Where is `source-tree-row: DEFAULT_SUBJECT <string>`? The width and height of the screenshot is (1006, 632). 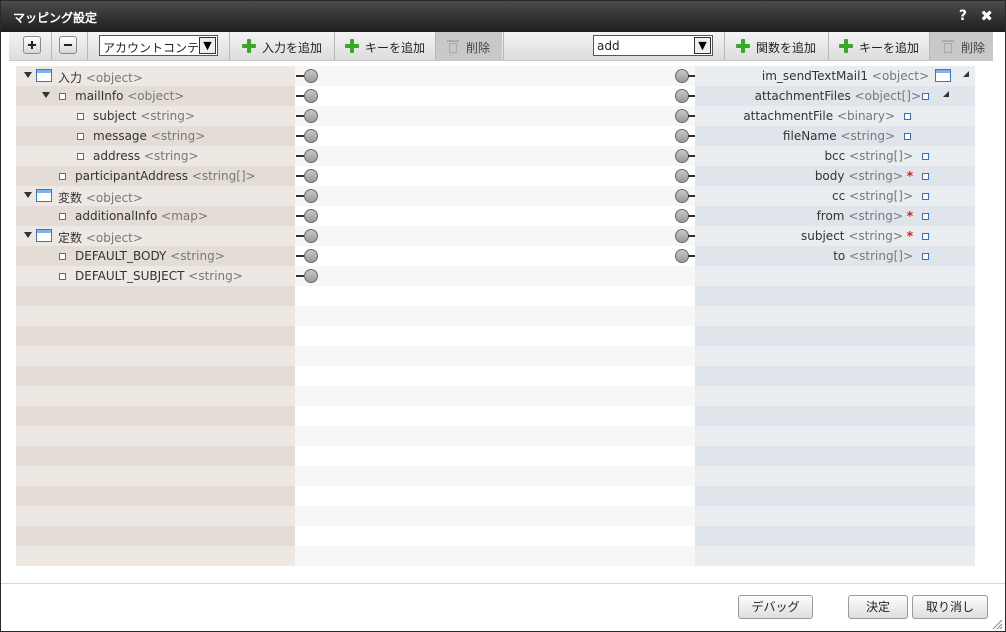
source-tree-row: DEFAULT_SUBJECT <string> is located at coordinates (155, 276).